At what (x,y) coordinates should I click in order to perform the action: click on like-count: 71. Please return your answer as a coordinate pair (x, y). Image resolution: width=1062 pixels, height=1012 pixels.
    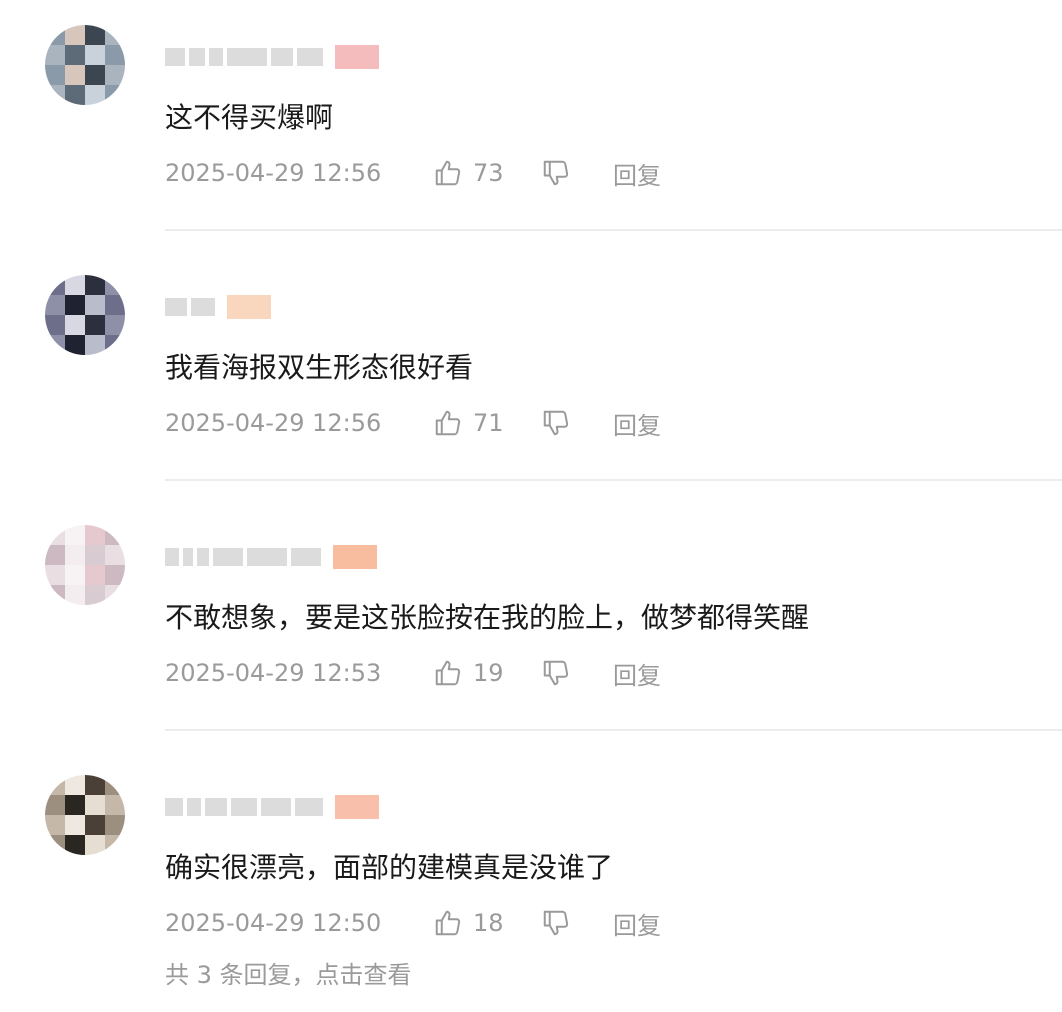
    Looking at the image, I should click on (488, 423).